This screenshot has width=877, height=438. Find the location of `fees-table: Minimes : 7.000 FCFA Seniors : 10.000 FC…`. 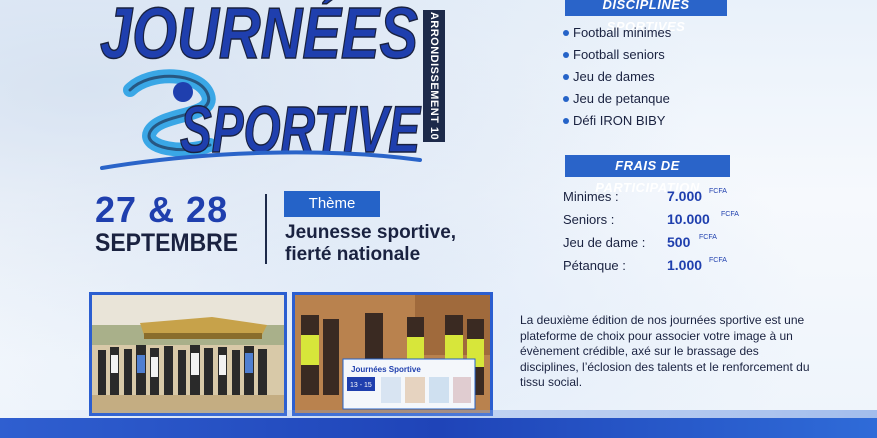

fees-table: Minimes : 7.000 FCFA Seniors : 10.000 FC… is located at coordinates (663, 232).